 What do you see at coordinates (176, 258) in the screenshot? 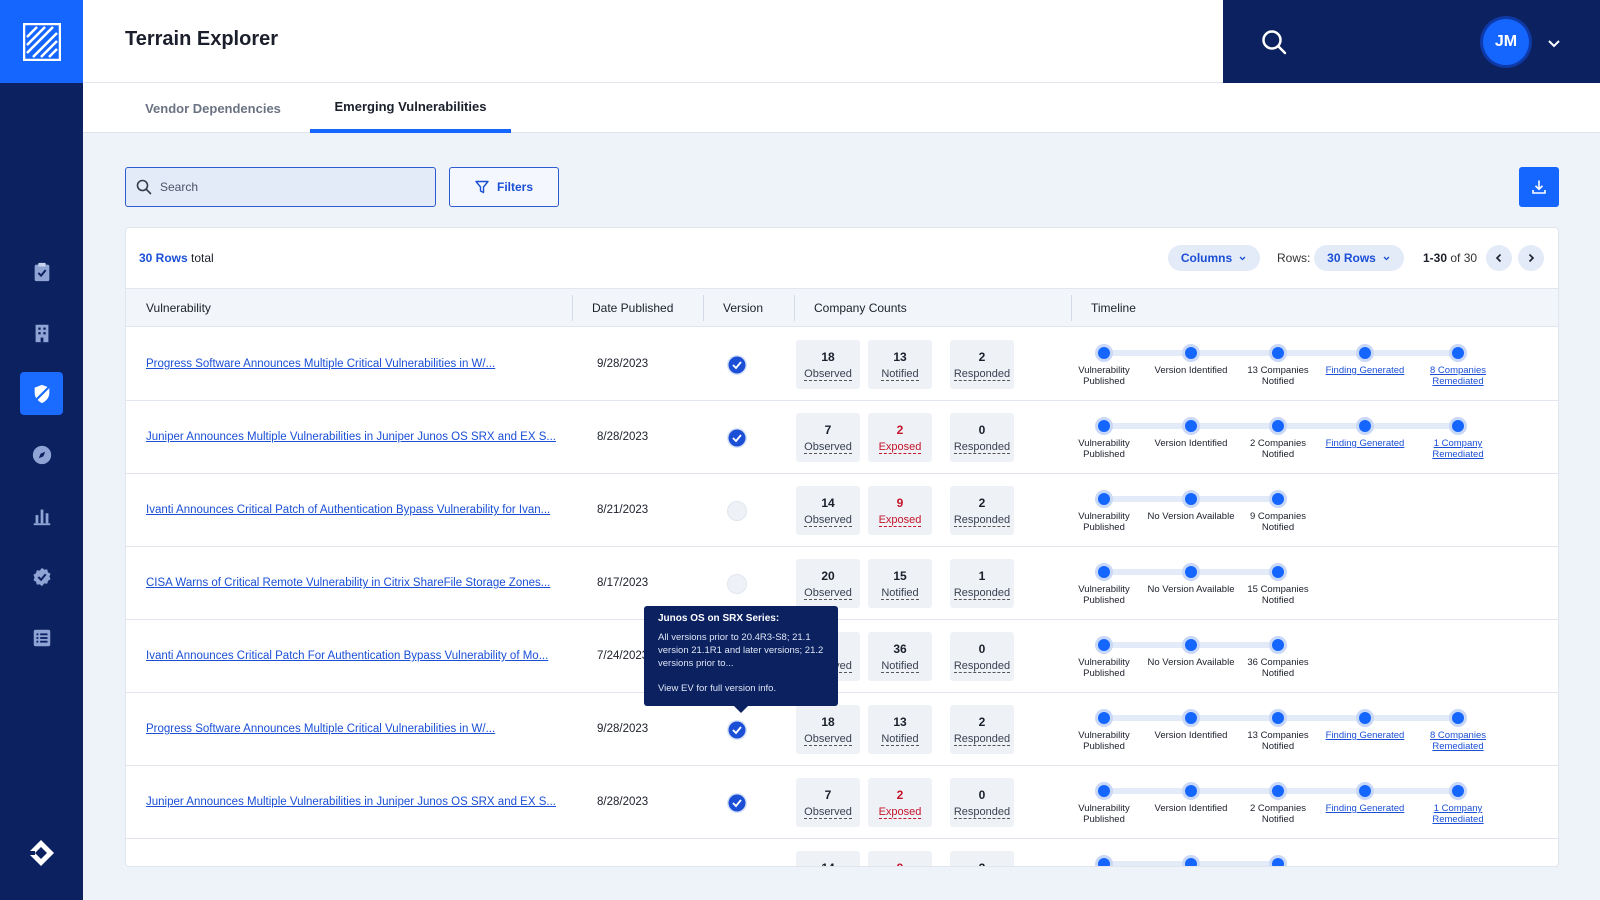
I see `rows-total: 30 Rows total` at bounding box center [176, 258].